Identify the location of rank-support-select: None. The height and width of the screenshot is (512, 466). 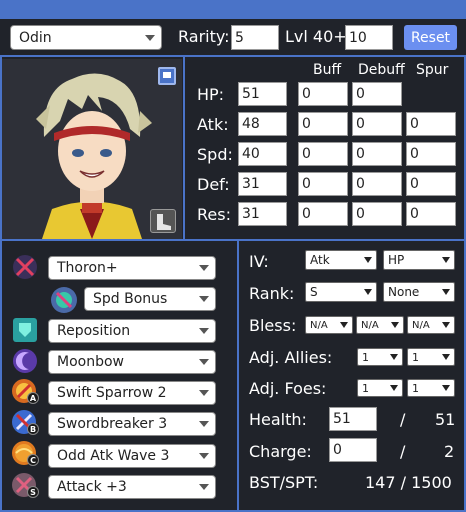
(419, 292).